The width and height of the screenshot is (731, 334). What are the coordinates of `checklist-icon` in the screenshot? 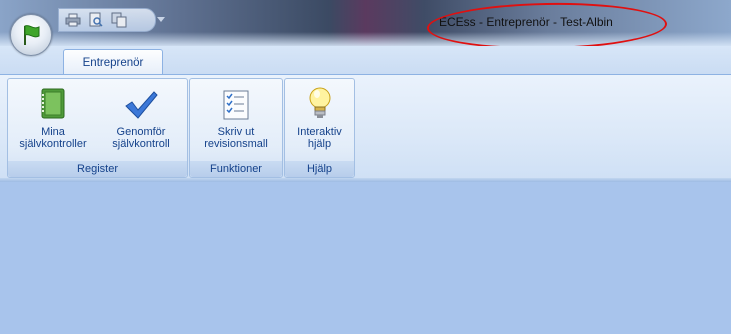 It's located at (236, 101).